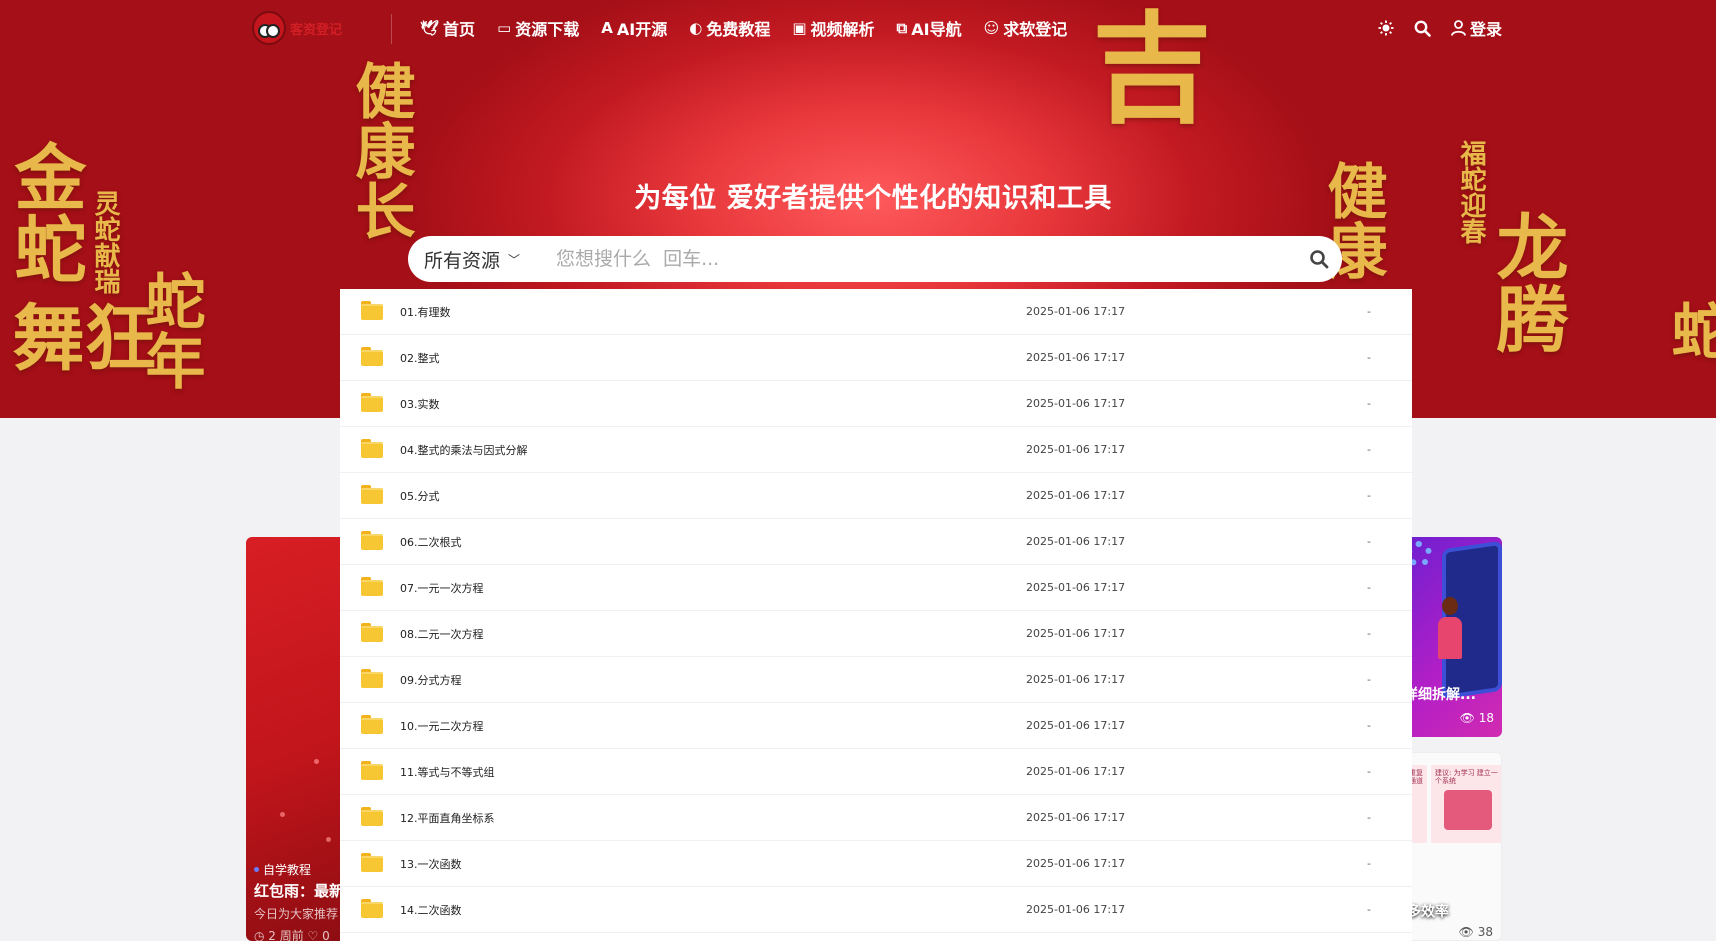 The height and width of the screenshot is (941, 1716). Describe the element at coordinates (1428, 911) in the screenshot. I see `card-title: 多效率` at that location.